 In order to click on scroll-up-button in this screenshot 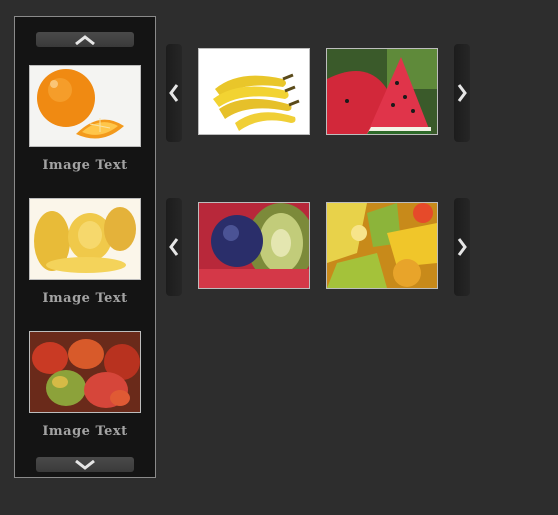, I will do `click(85, 39)`.